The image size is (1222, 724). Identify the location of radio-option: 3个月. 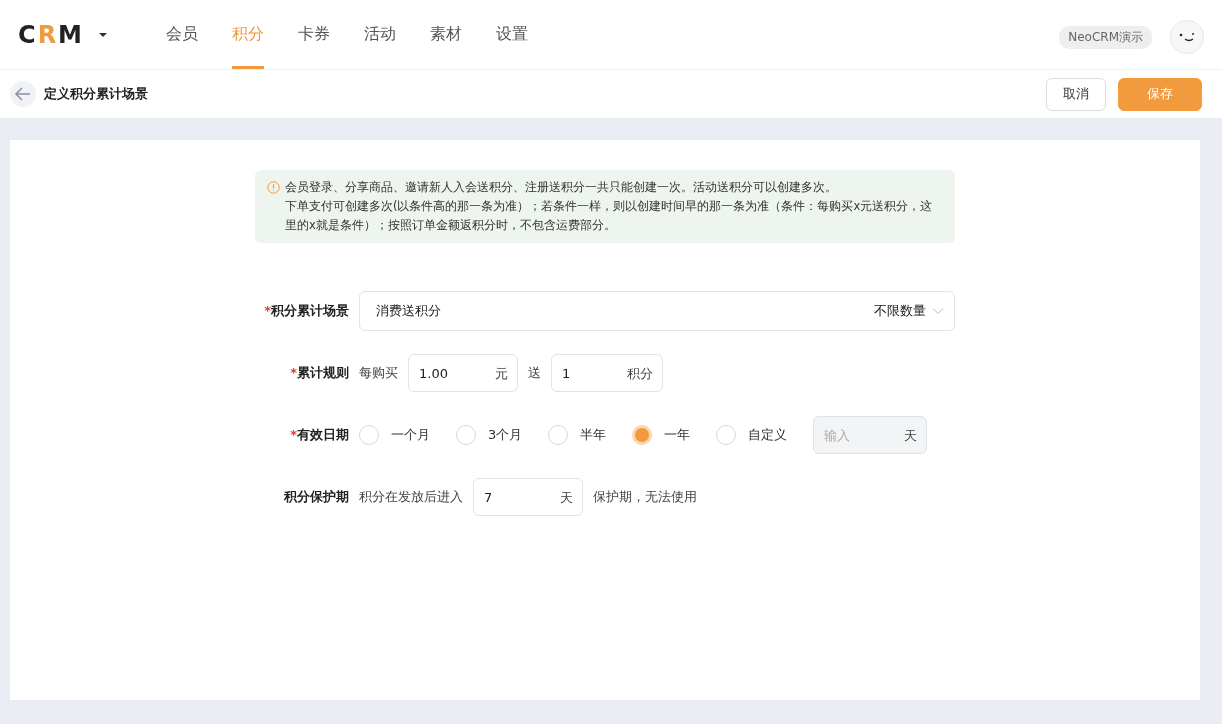
(489, 435).